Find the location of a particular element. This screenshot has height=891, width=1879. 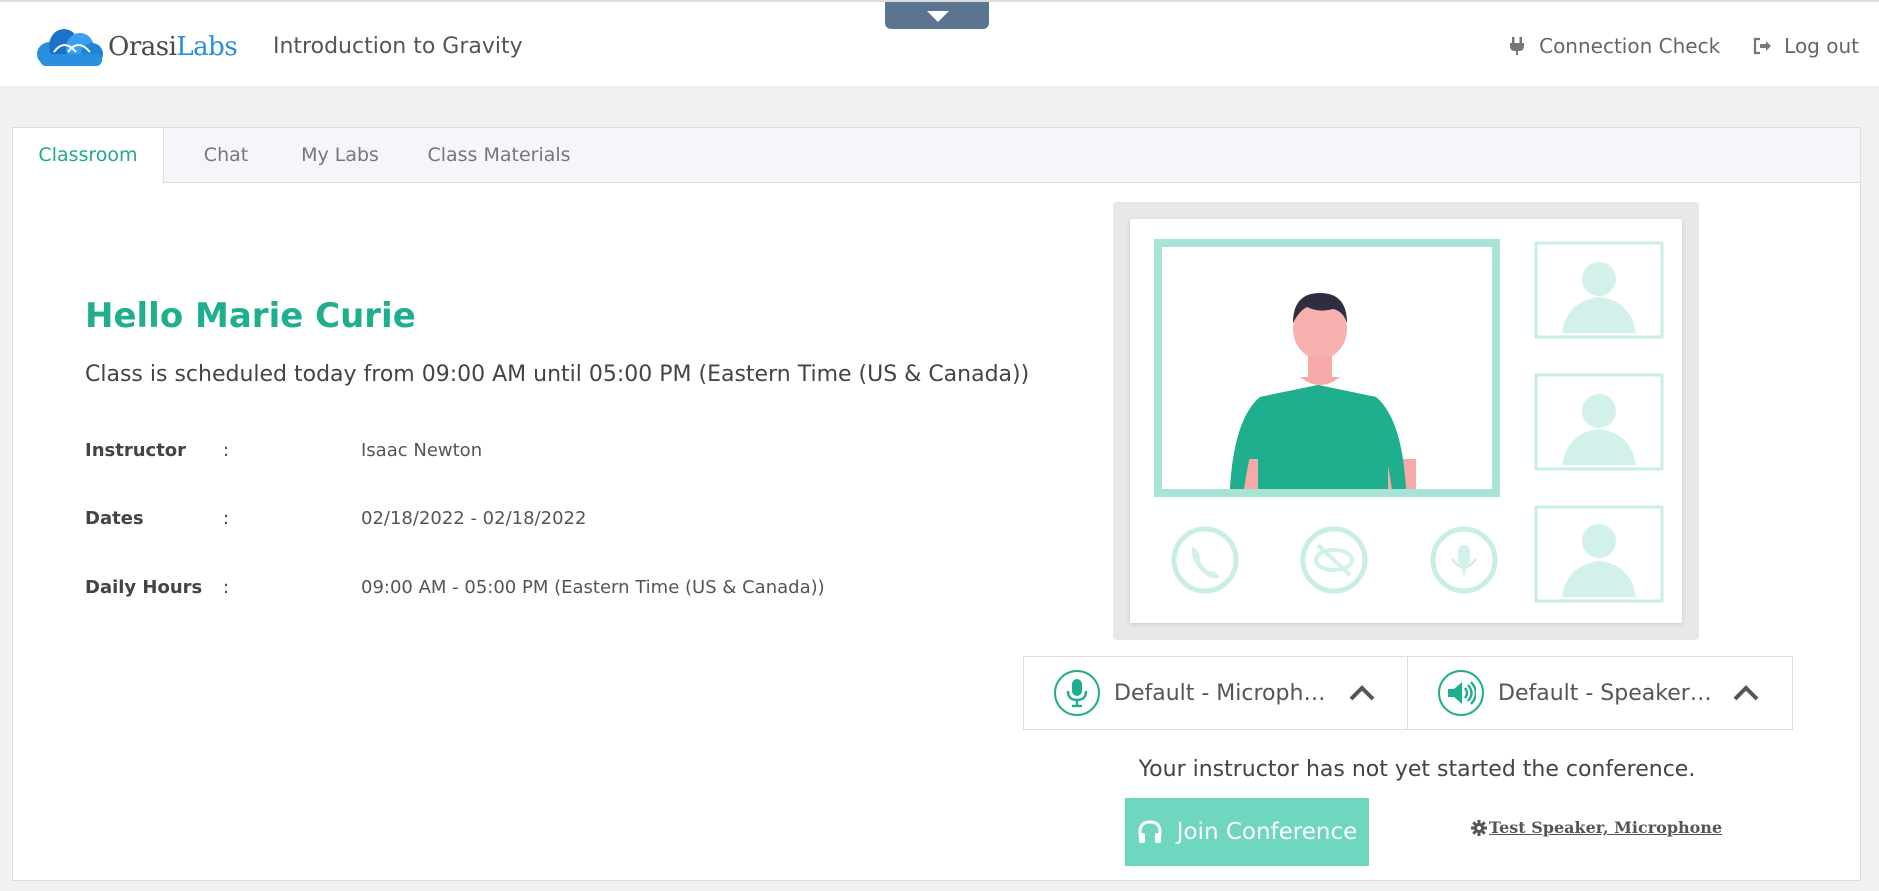

join-conference-button: Join Conference is located at coordinates (1247, 832).